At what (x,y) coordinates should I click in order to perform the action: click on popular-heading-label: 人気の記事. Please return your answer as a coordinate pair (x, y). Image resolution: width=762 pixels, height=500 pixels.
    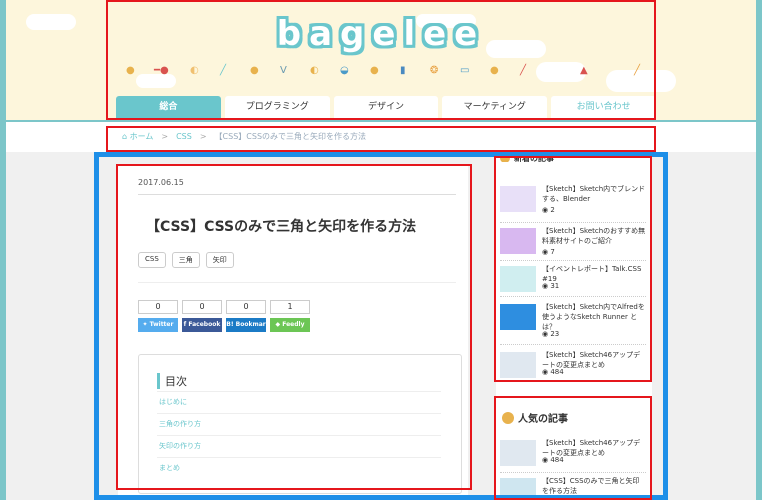
    Looking at the image, I should click on (543, 419).